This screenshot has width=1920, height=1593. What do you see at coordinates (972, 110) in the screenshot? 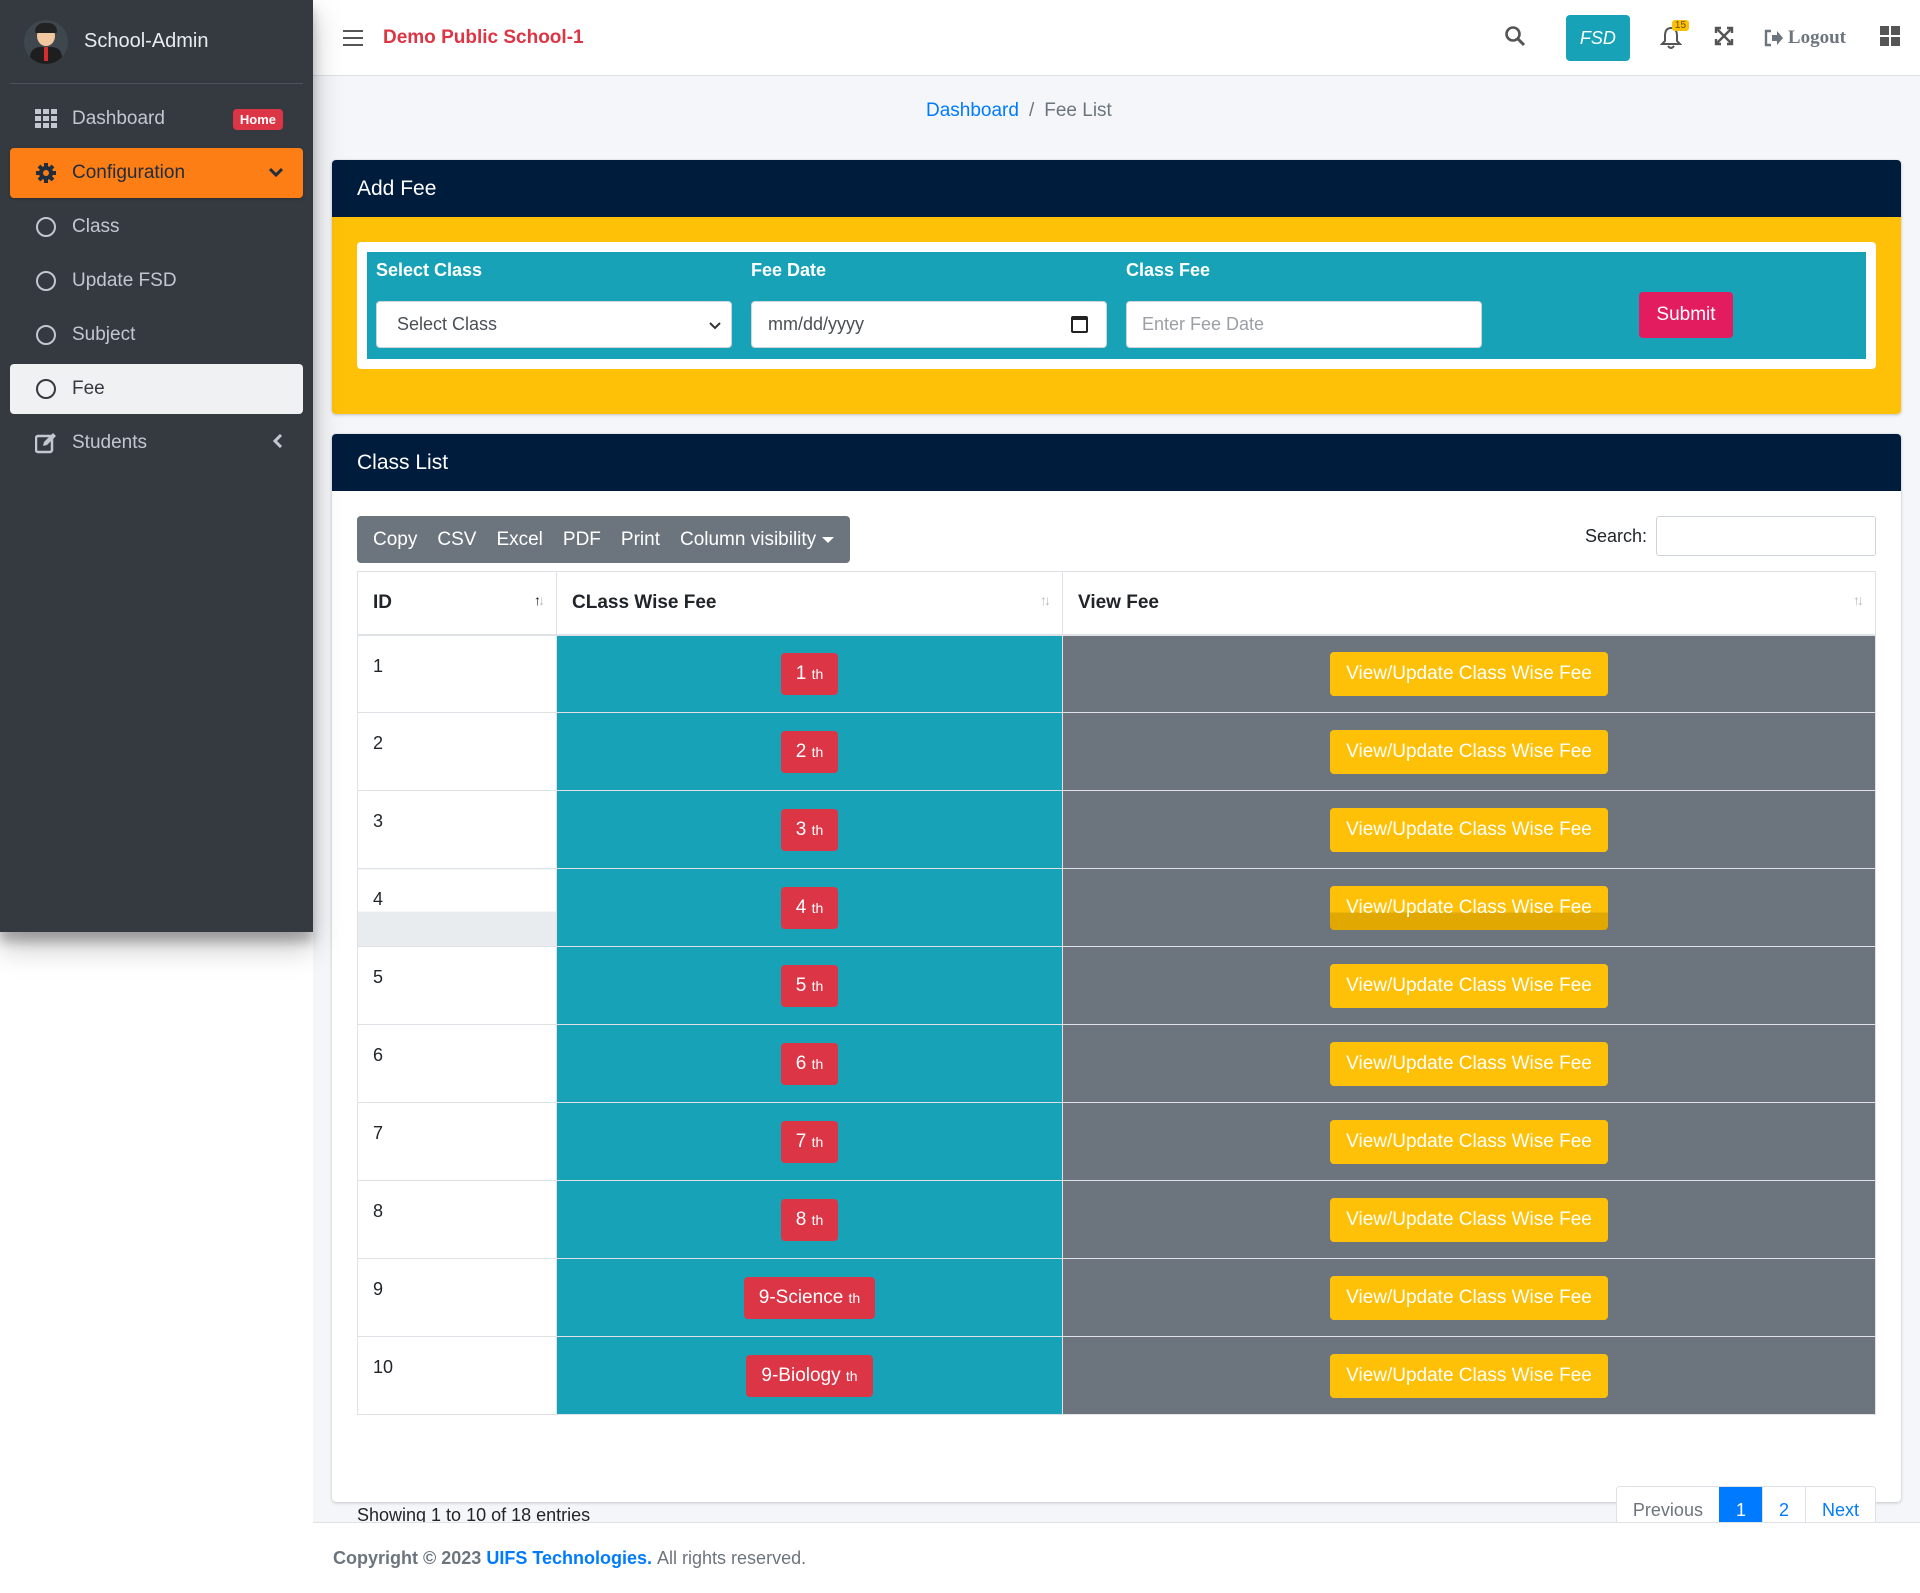
I see `breadcrumb-dashboard-link: Dashboard` at bounding box center [972, 110].